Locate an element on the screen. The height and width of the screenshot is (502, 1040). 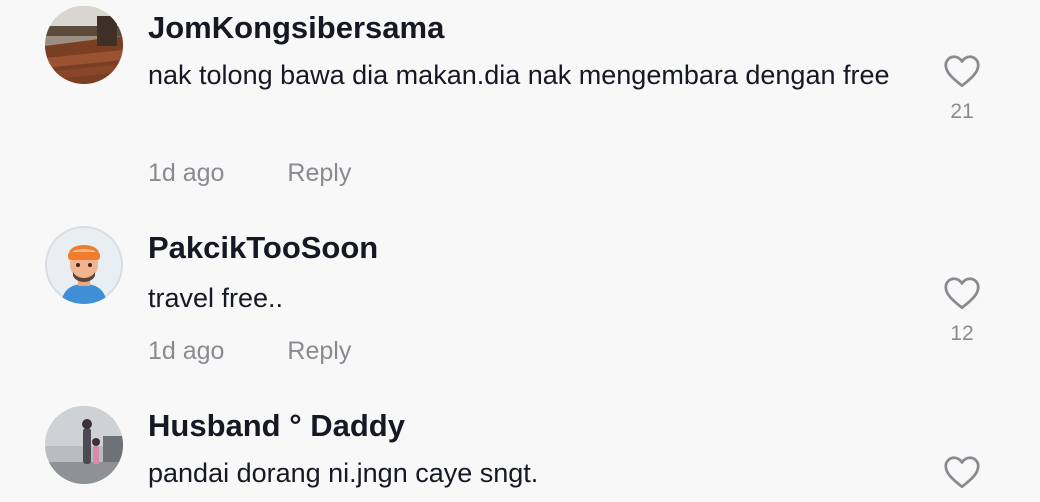
like-button: 21 is located at coordinates (962, 89).